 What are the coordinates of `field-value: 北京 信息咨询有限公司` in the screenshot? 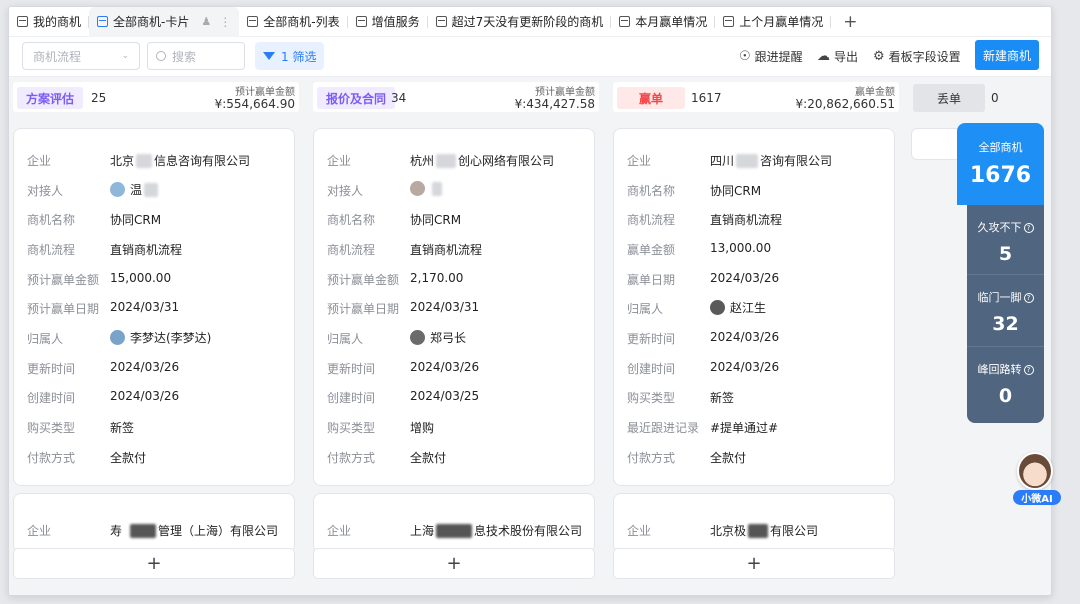 It's located at (180, 160).